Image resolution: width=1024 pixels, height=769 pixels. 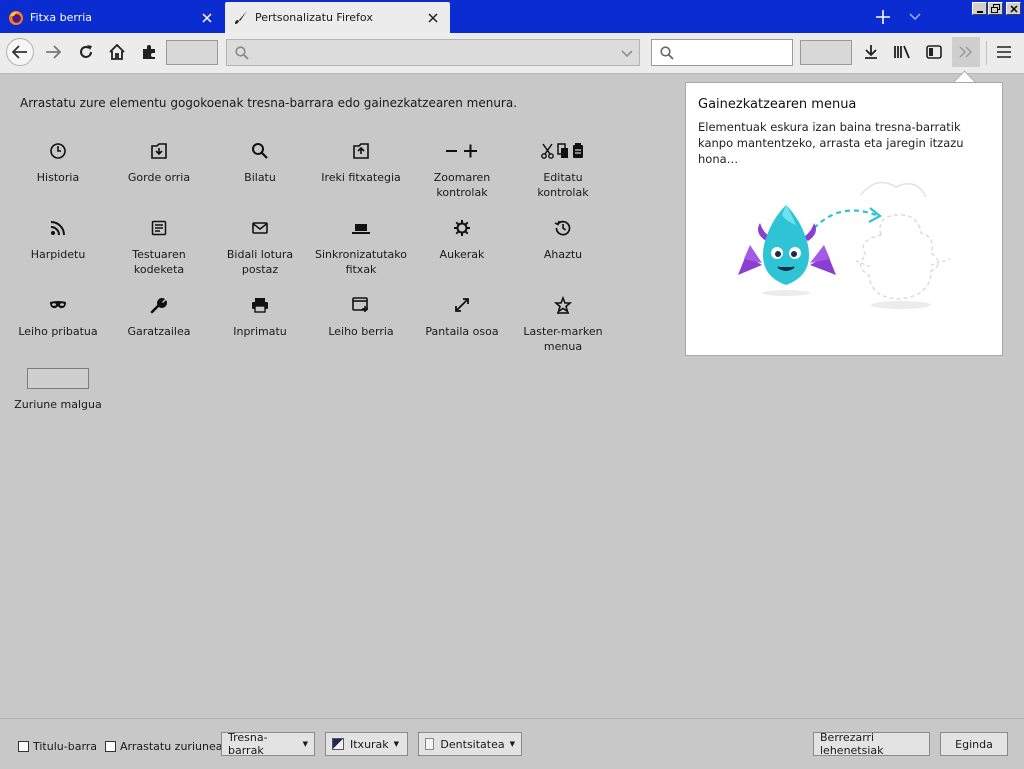 I want to click on feed-icon, so click(x=58, y=228).